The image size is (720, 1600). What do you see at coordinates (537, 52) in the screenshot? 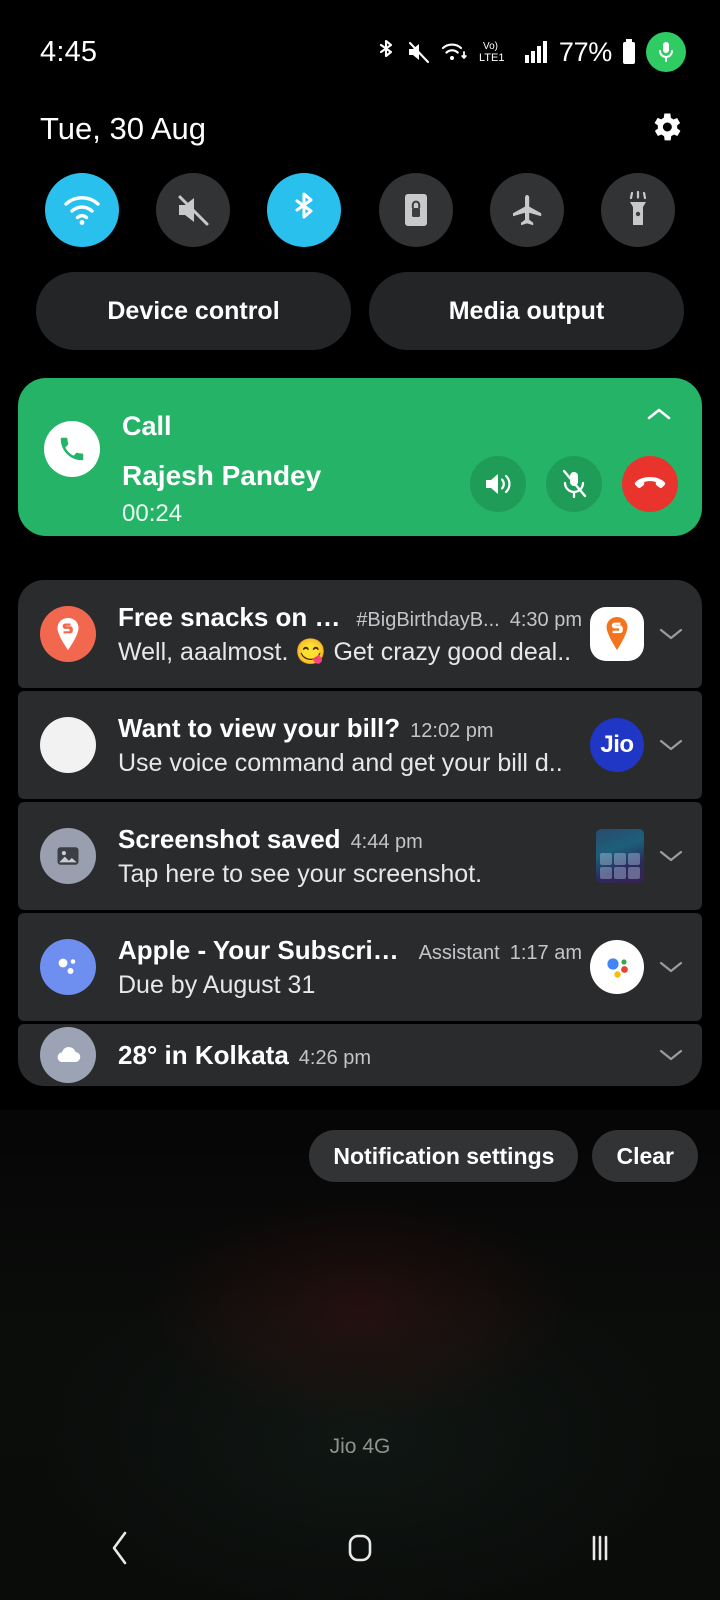
I see `signal-icon` at bounding box center [537, 52].